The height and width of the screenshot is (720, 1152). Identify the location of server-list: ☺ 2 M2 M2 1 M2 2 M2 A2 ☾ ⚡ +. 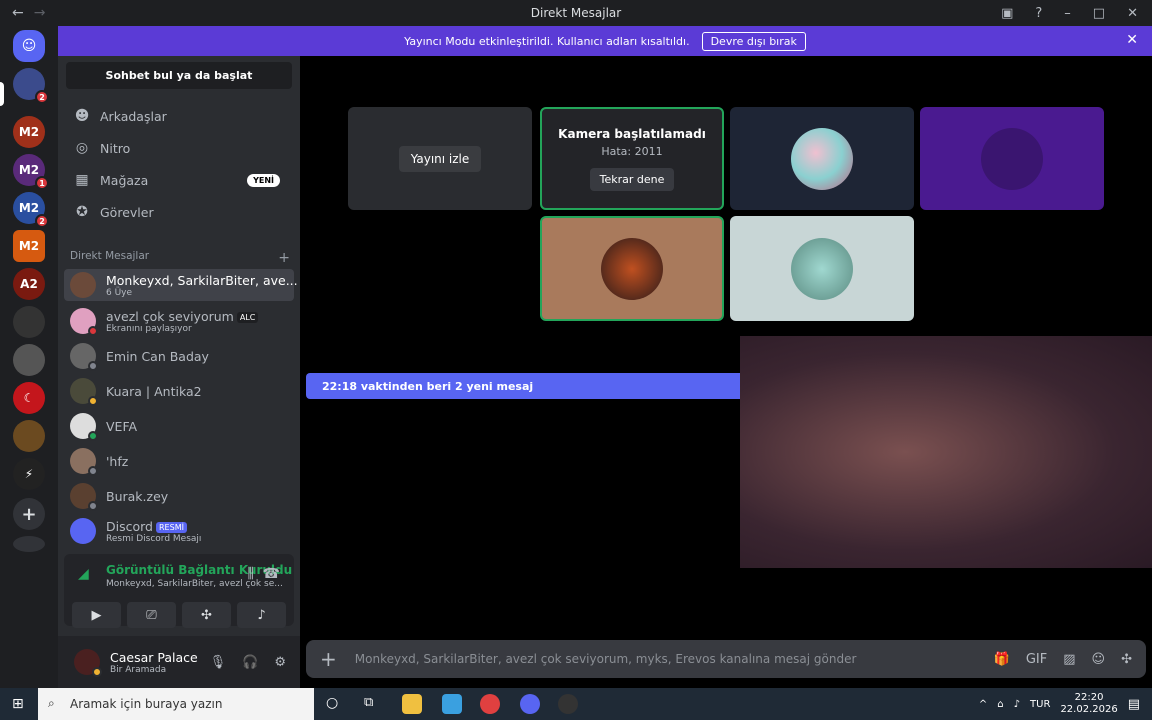
(29, 357).